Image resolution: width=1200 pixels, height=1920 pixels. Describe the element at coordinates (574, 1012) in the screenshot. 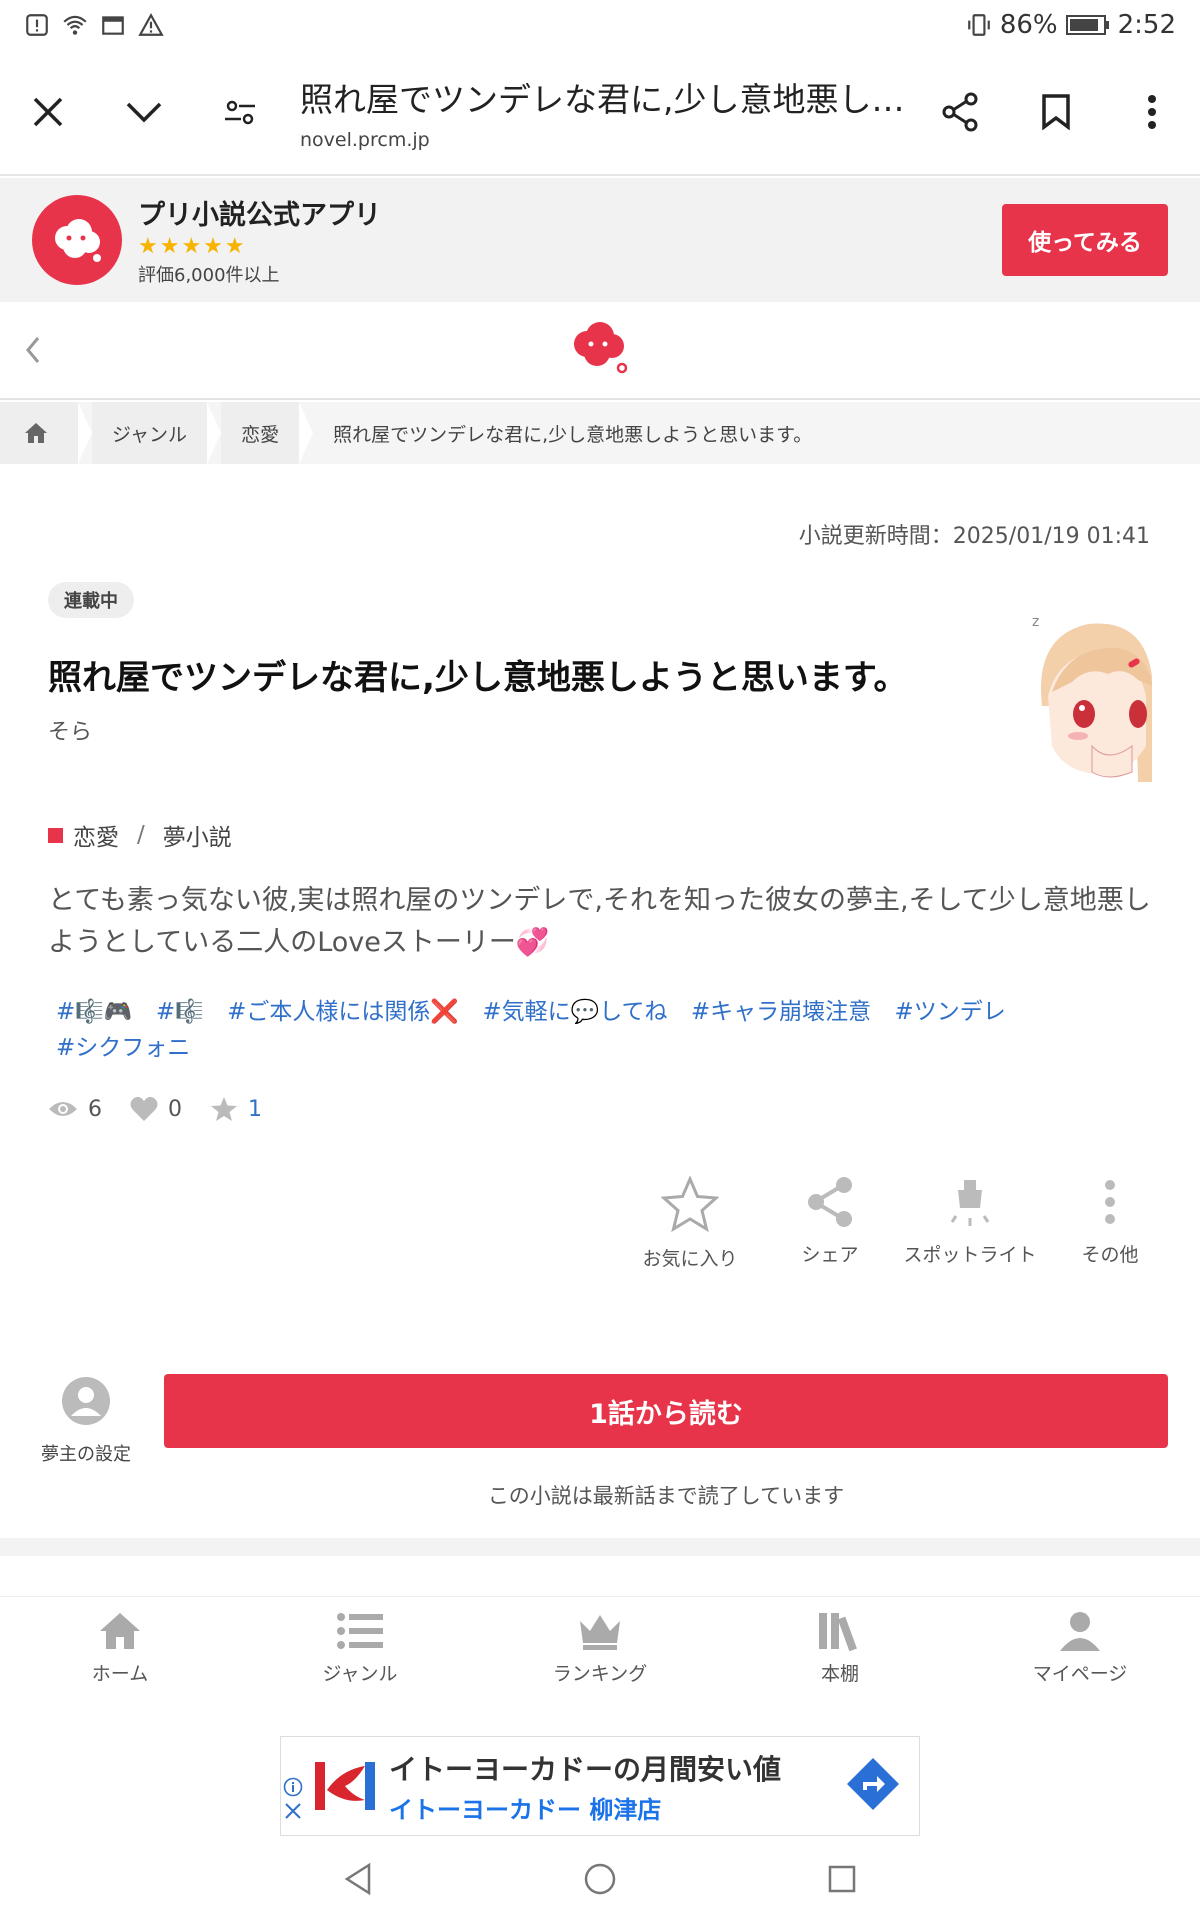

I see `tag-link: #気軽に💬してね` at that location.